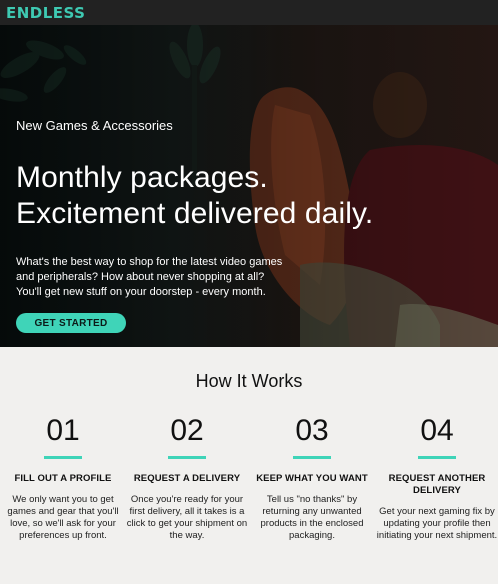  Describe the element at coordinates (249, 12) in the screenshot. I see `top-bar: ENDLESS` at that location.